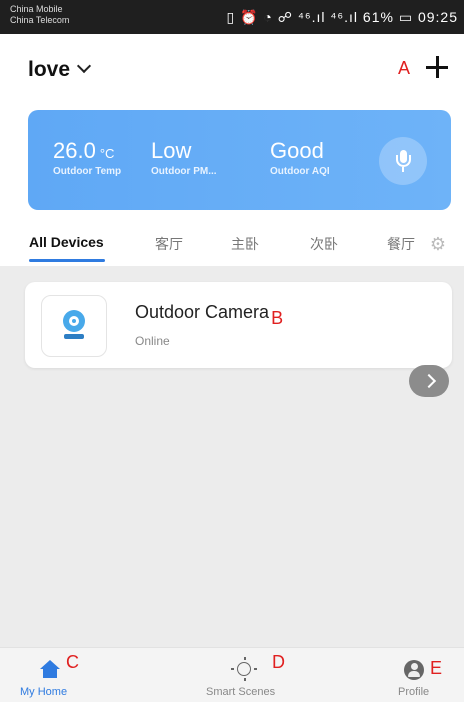 The height and width of the screenshot is (702, 464). I want to click on temp-unit: °C, so click(107, 153).